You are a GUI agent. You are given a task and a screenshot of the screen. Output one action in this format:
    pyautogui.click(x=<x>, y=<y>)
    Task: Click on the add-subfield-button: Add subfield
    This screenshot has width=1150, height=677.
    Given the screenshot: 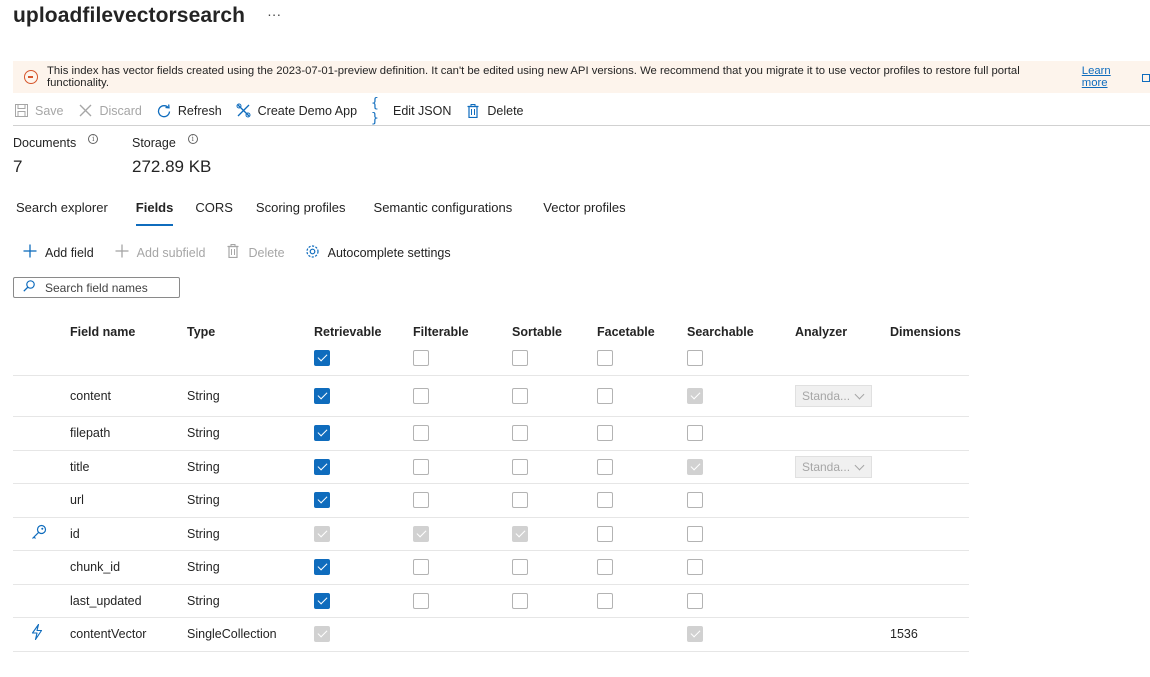 What is the action you would take?
    pyautogui.click(x=159, y=253)
    